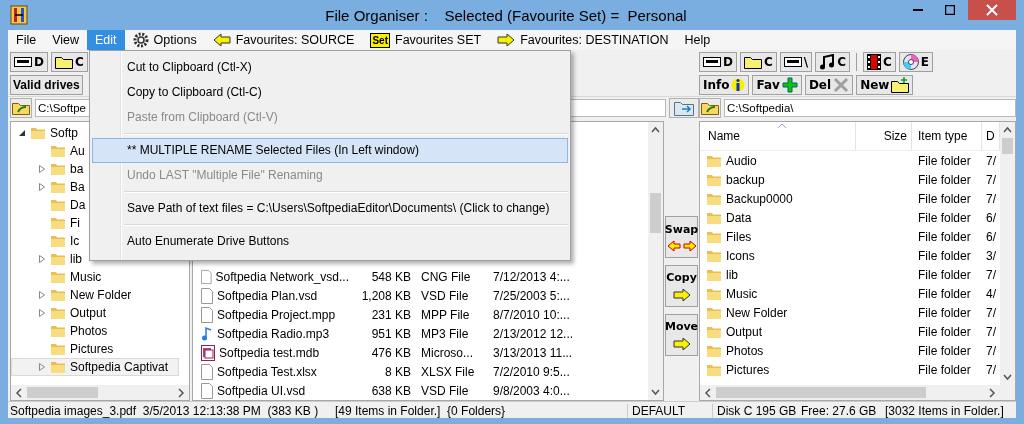  What do you see at coordinates (330, 241) in the screenshot?
I see `menu-item: Auto Enumerate Drive Buttons` at bounding box center [330, 241].